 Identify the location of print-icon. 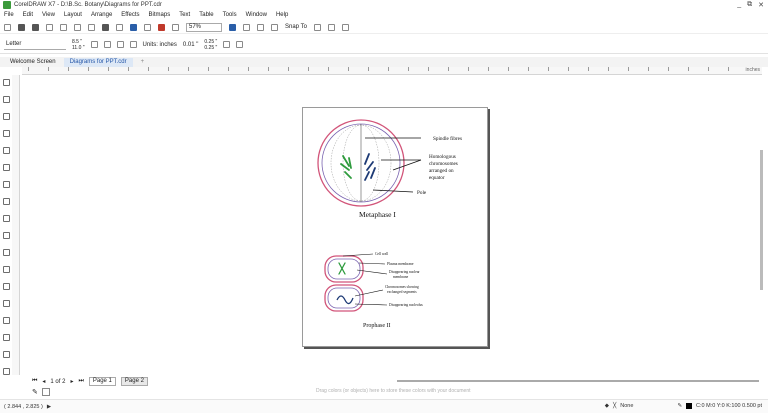
(49, 27).